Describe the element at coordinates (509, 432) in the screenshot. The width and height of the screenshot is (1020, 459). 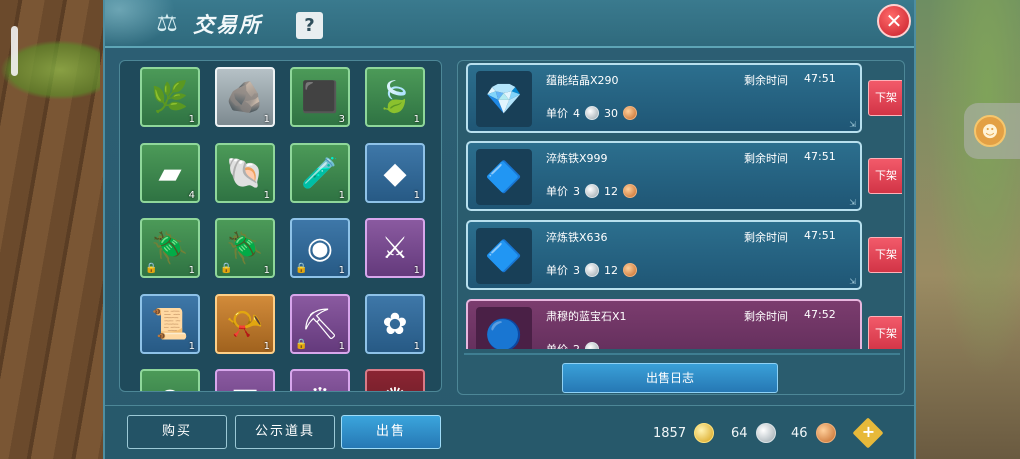
I see `bottom-bar: 购买 公示道具 出售 1857 64 46 +` at that location.